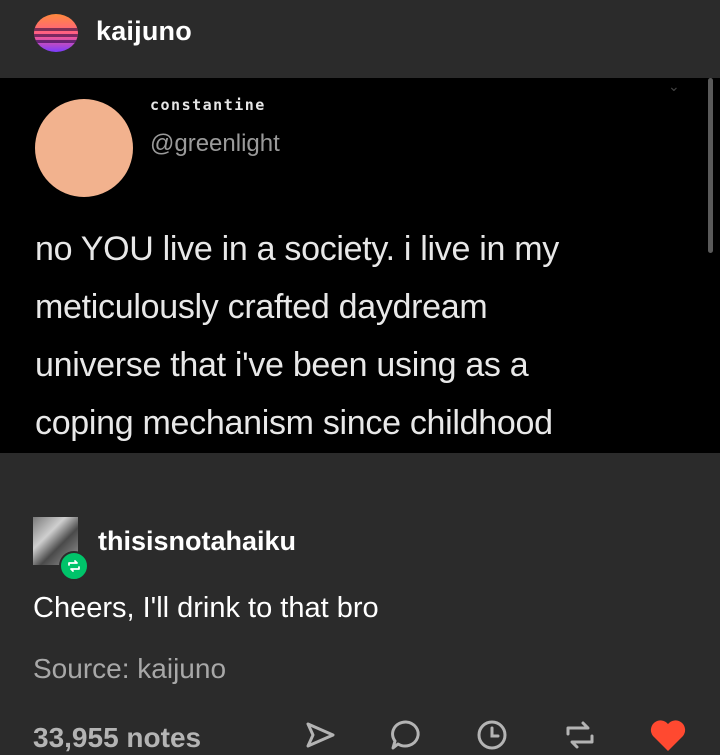 This screenshot has height=755, width=720. I want to click on source-link: kaijuno, so click(181, 668).